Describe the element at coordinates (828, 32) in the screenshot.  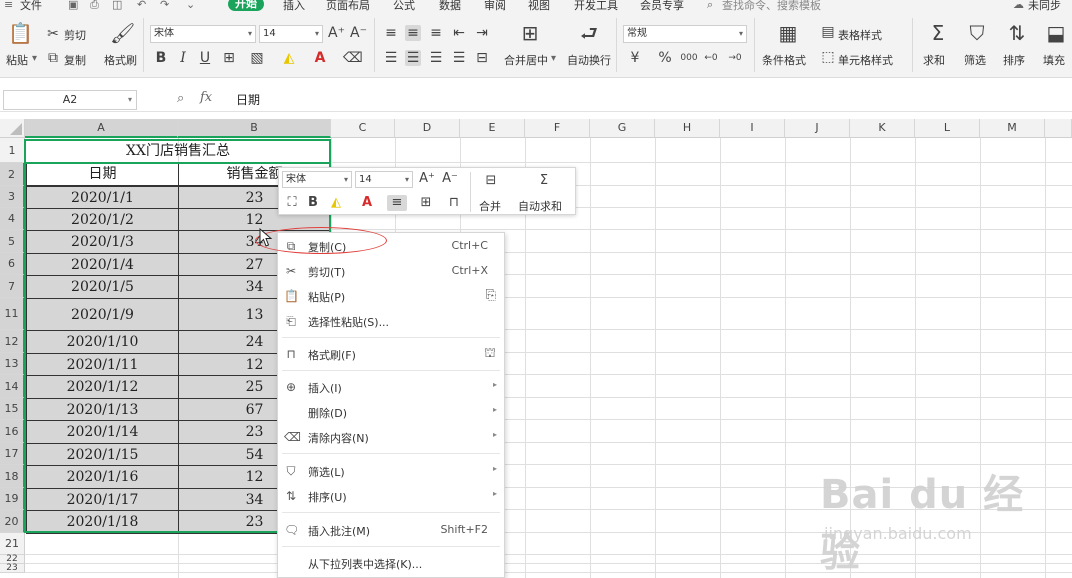
I see `table-style-icon: ▤` at that location.